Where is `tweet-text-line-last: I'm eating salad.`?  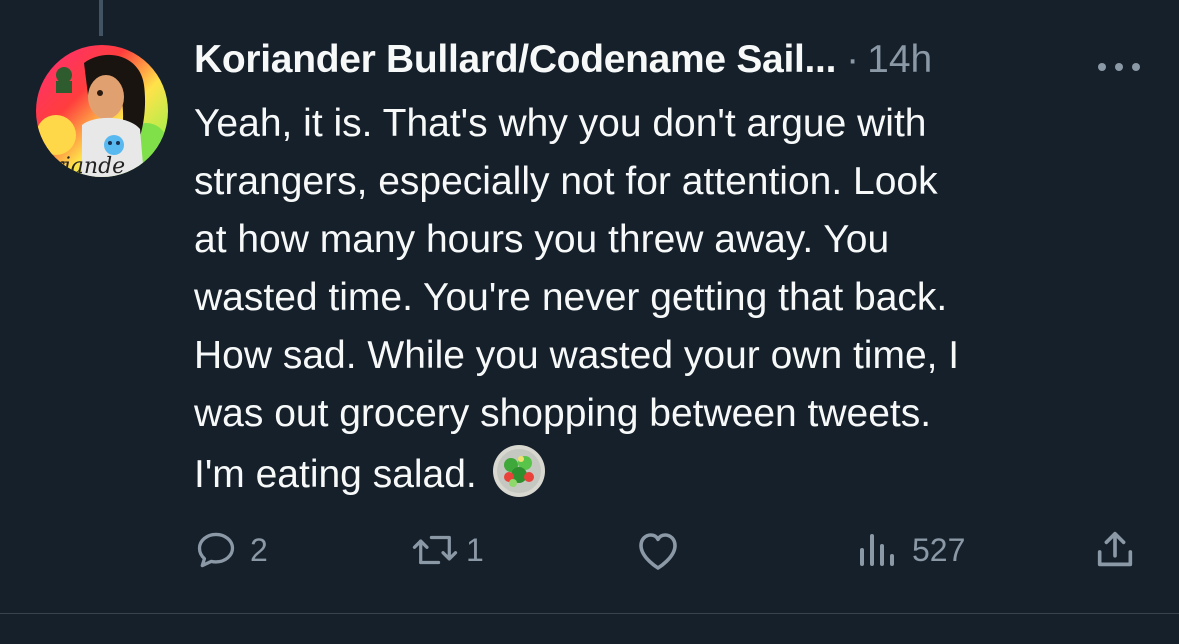
tweet-text-line-last: I'm eating salad. is located at coordinates (669, 473).